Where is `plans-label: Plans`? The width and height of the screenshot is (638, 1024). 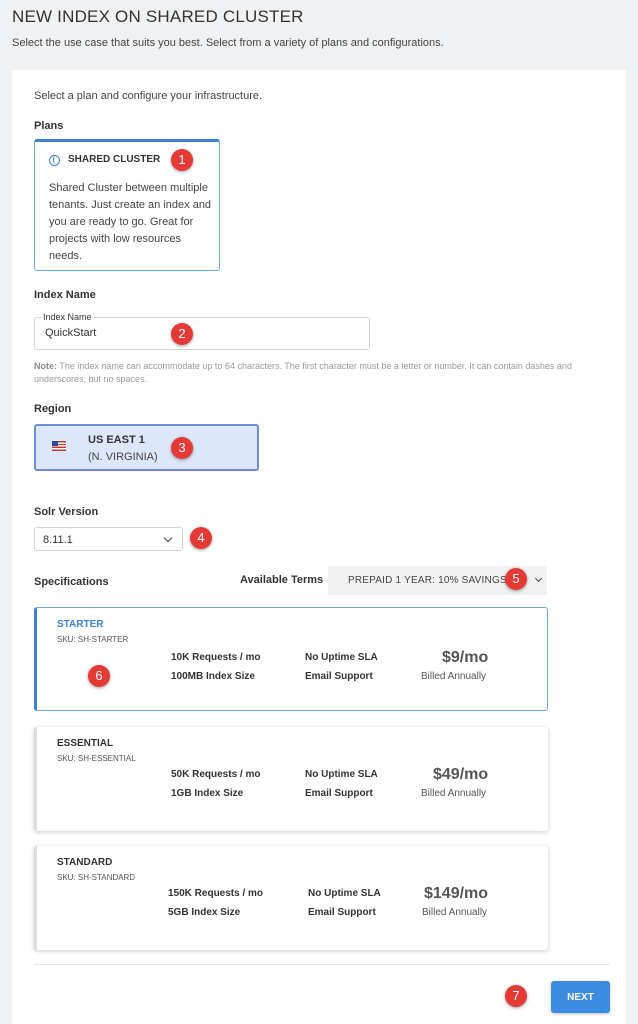
plans-label: Plans is located at coordinates (49, 126).